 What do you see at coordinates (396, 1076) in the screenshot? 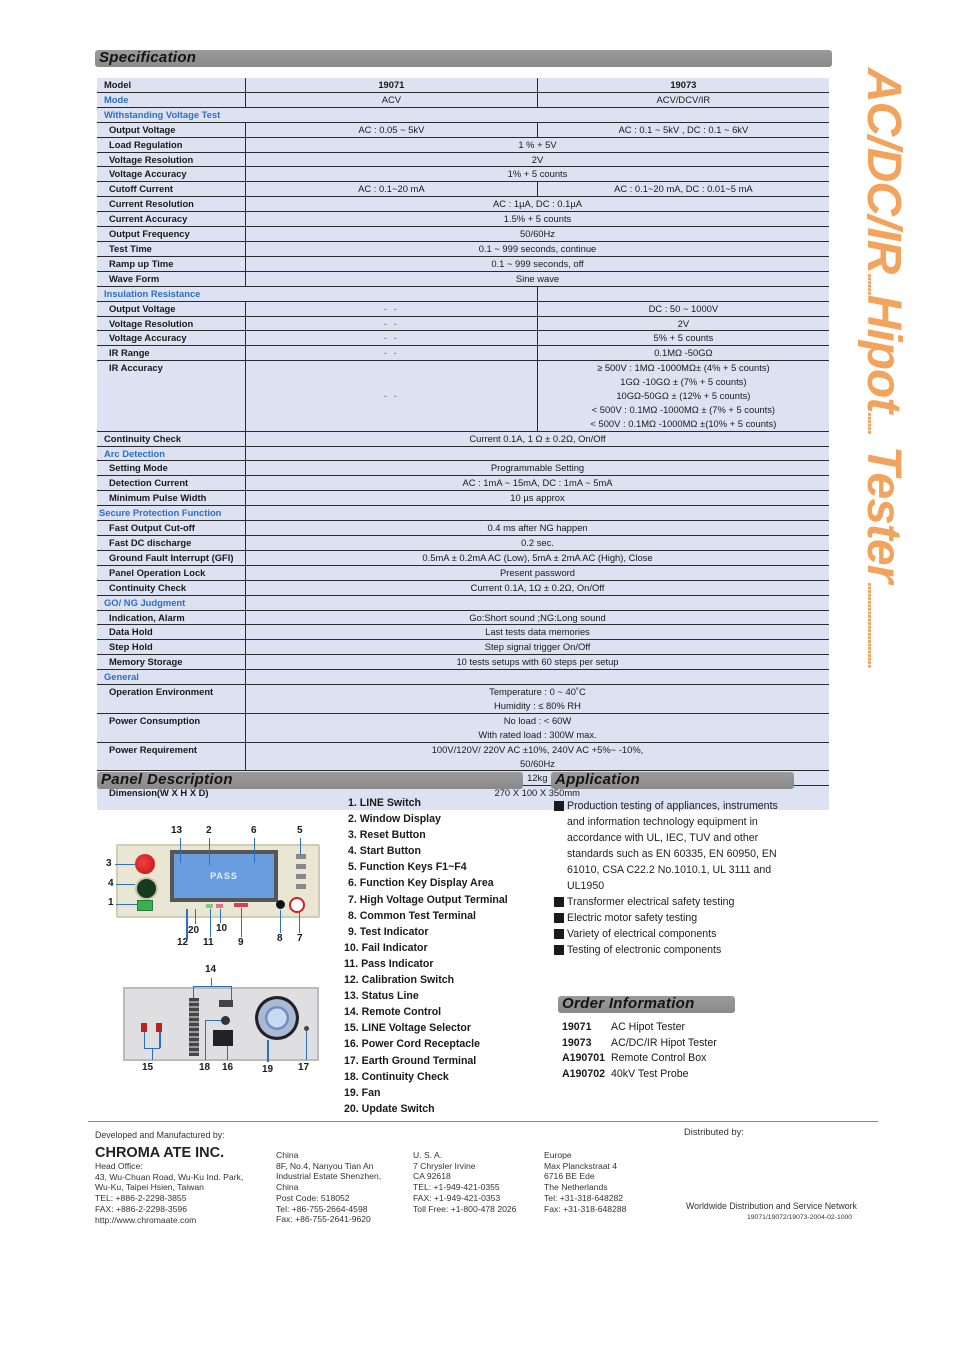
I see `panel-item: 18. Continuity Check` at bounding box center [396, 1076].